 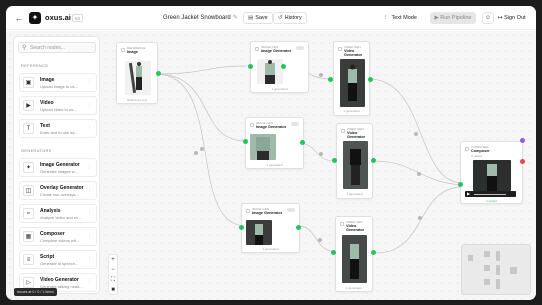 What do you see at coordinates (512, 18) in the screenshot?
I see `sign-out-button: ↦ Sign Out` at bounding box center [512, 18].